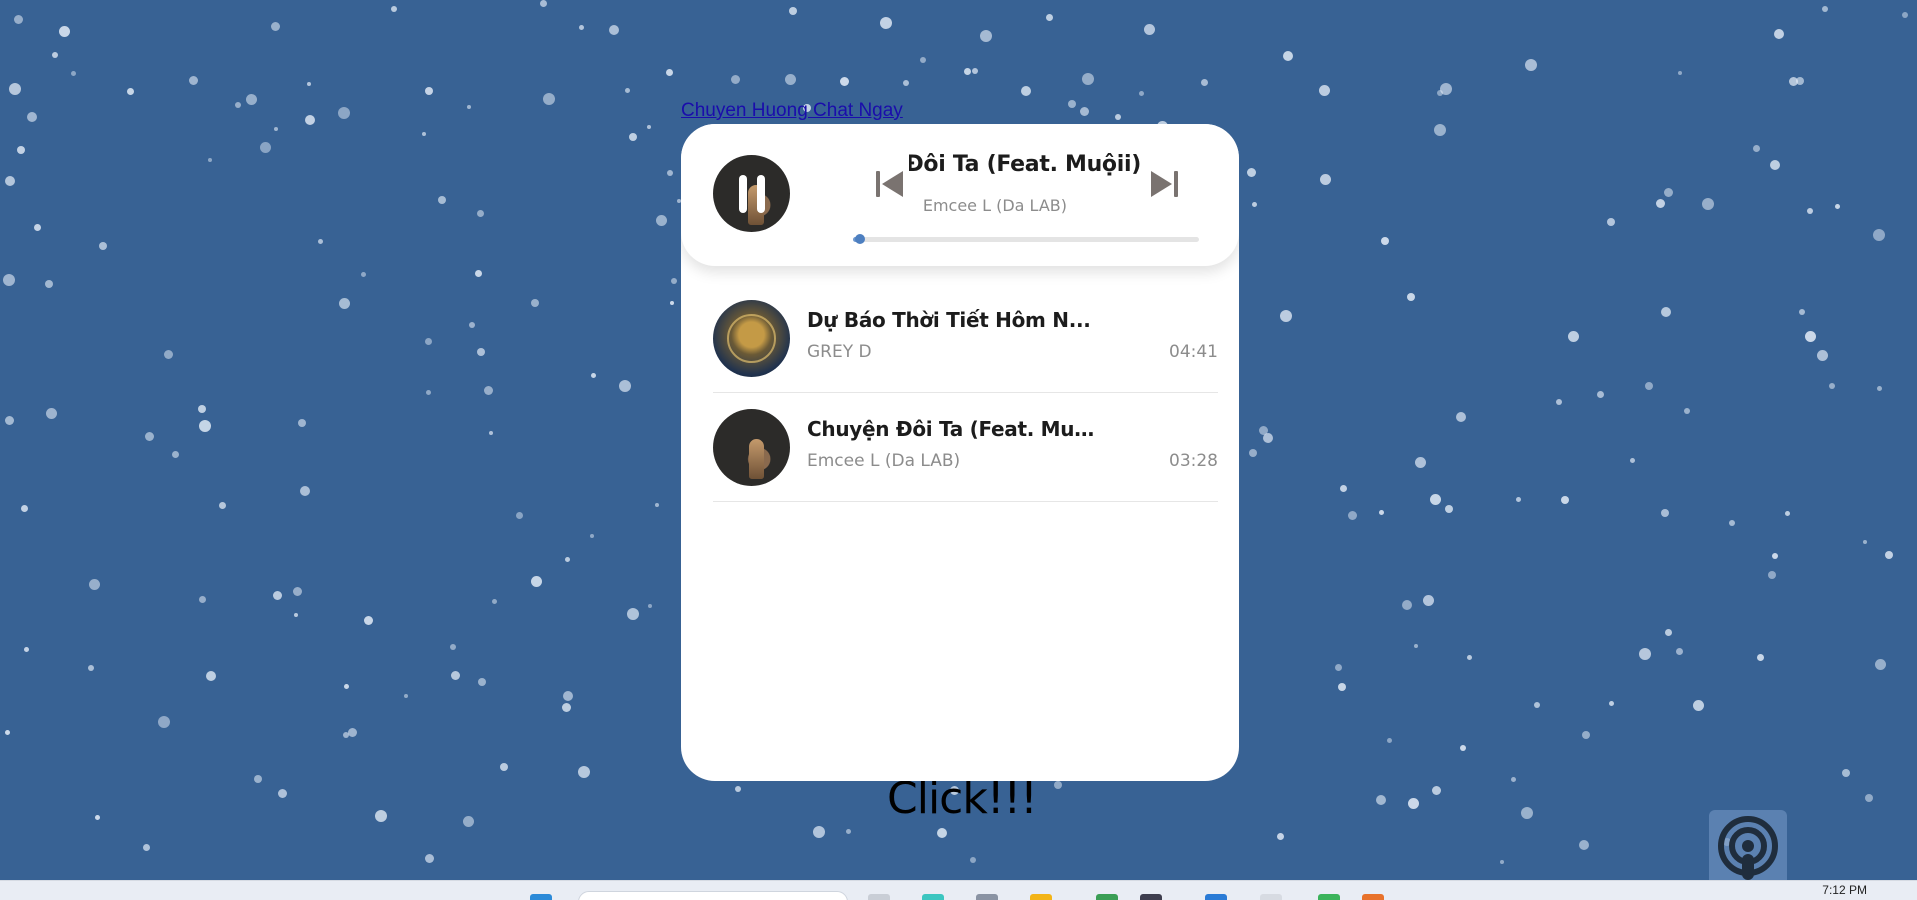  What do you see at coordinates (859, 239) in the screenshot?
I see `progress-thumb` at bounding box center [859, 239].